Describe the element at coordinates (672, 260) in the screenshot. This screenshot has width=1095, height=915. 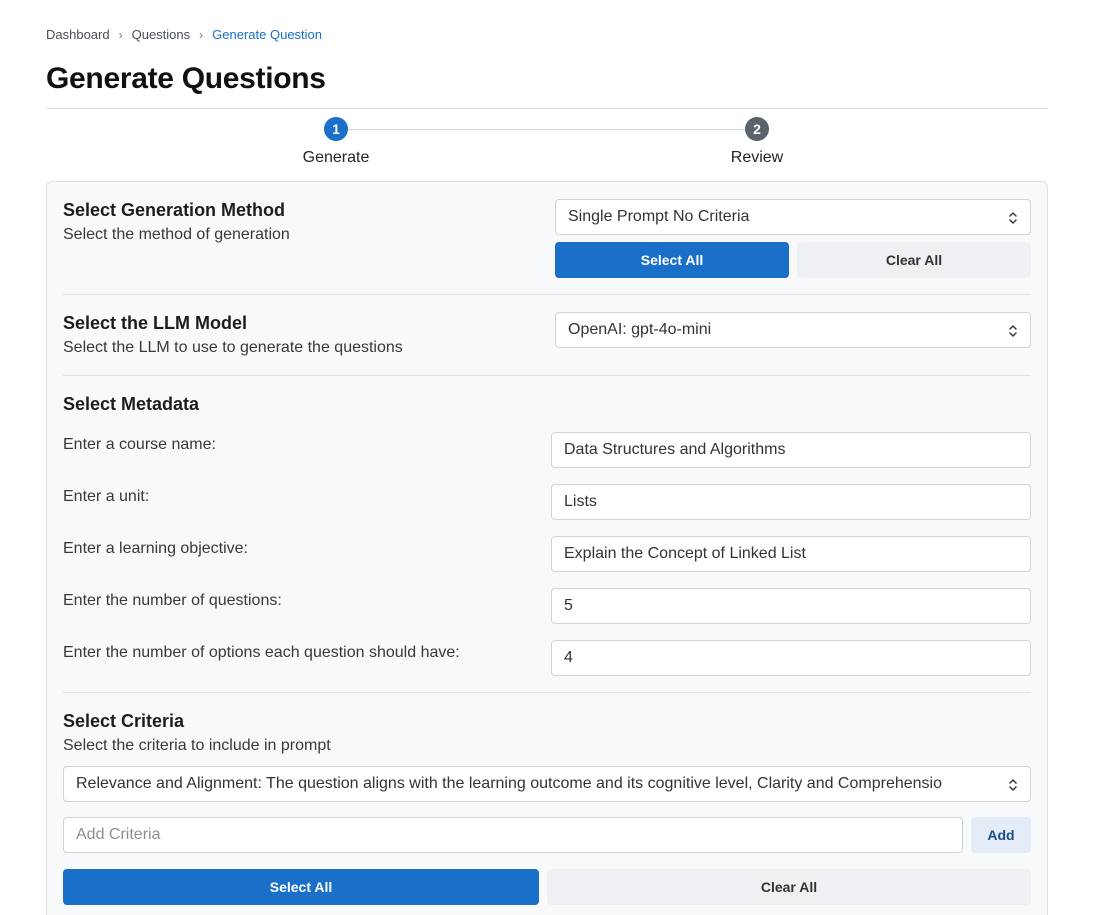
I see `method-select-all-button: Select All` at that location.